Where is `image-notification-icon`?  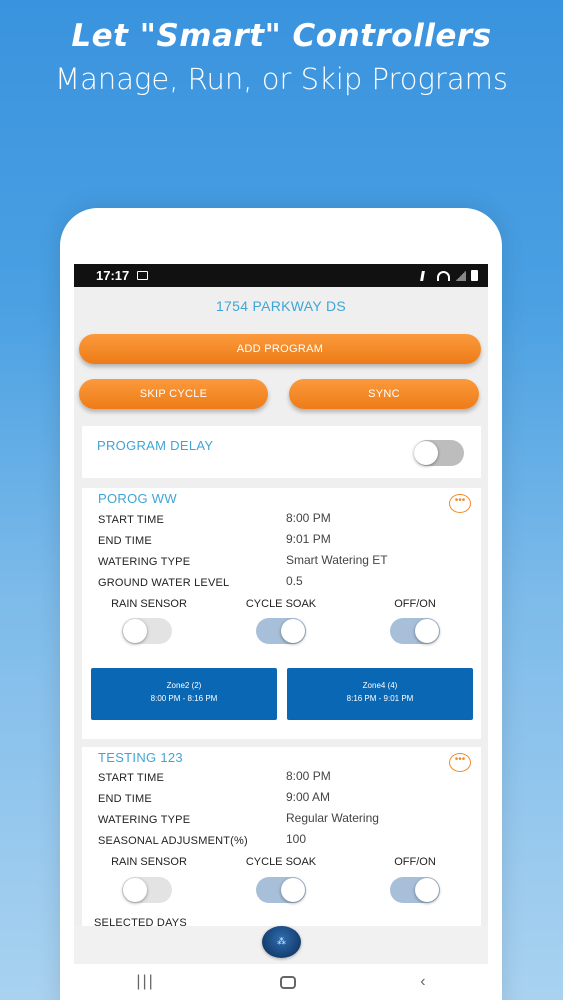 image-notification-icon is located at coordinates (143, 275).